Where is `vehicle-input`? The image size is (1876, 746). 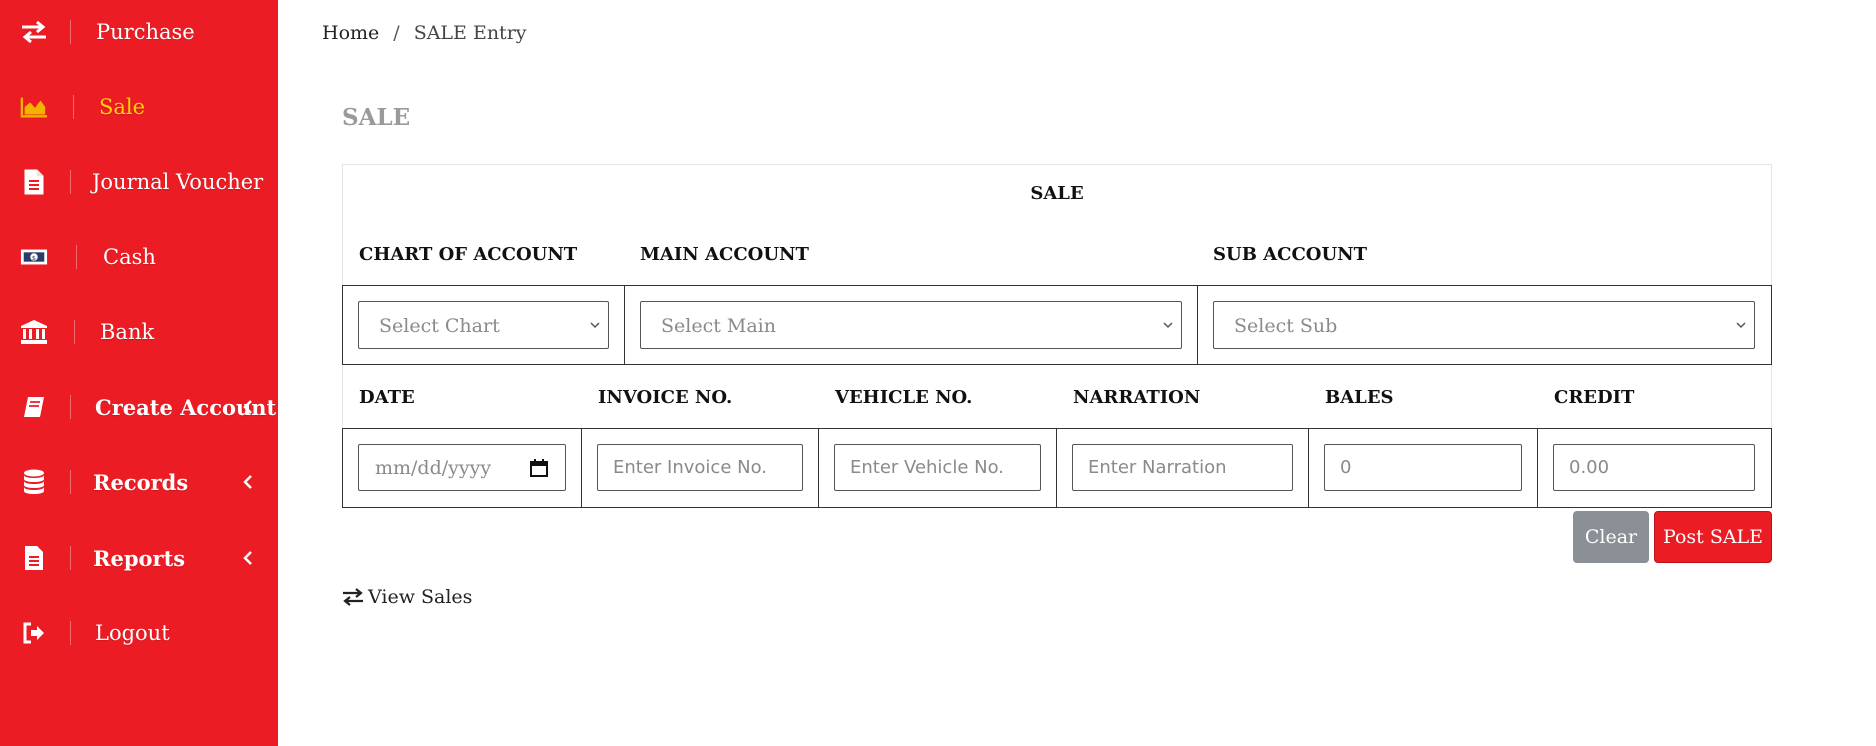
vehicle-input is located at coordinates (937, 467).